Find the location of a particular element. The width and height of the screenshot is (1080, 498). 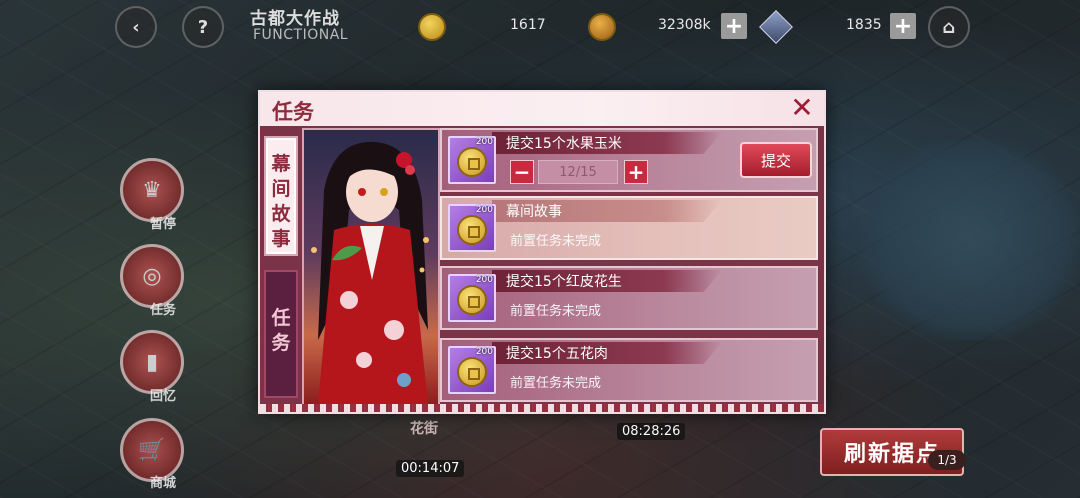

target-icon: ◎ is located at coordinates (152, 276).